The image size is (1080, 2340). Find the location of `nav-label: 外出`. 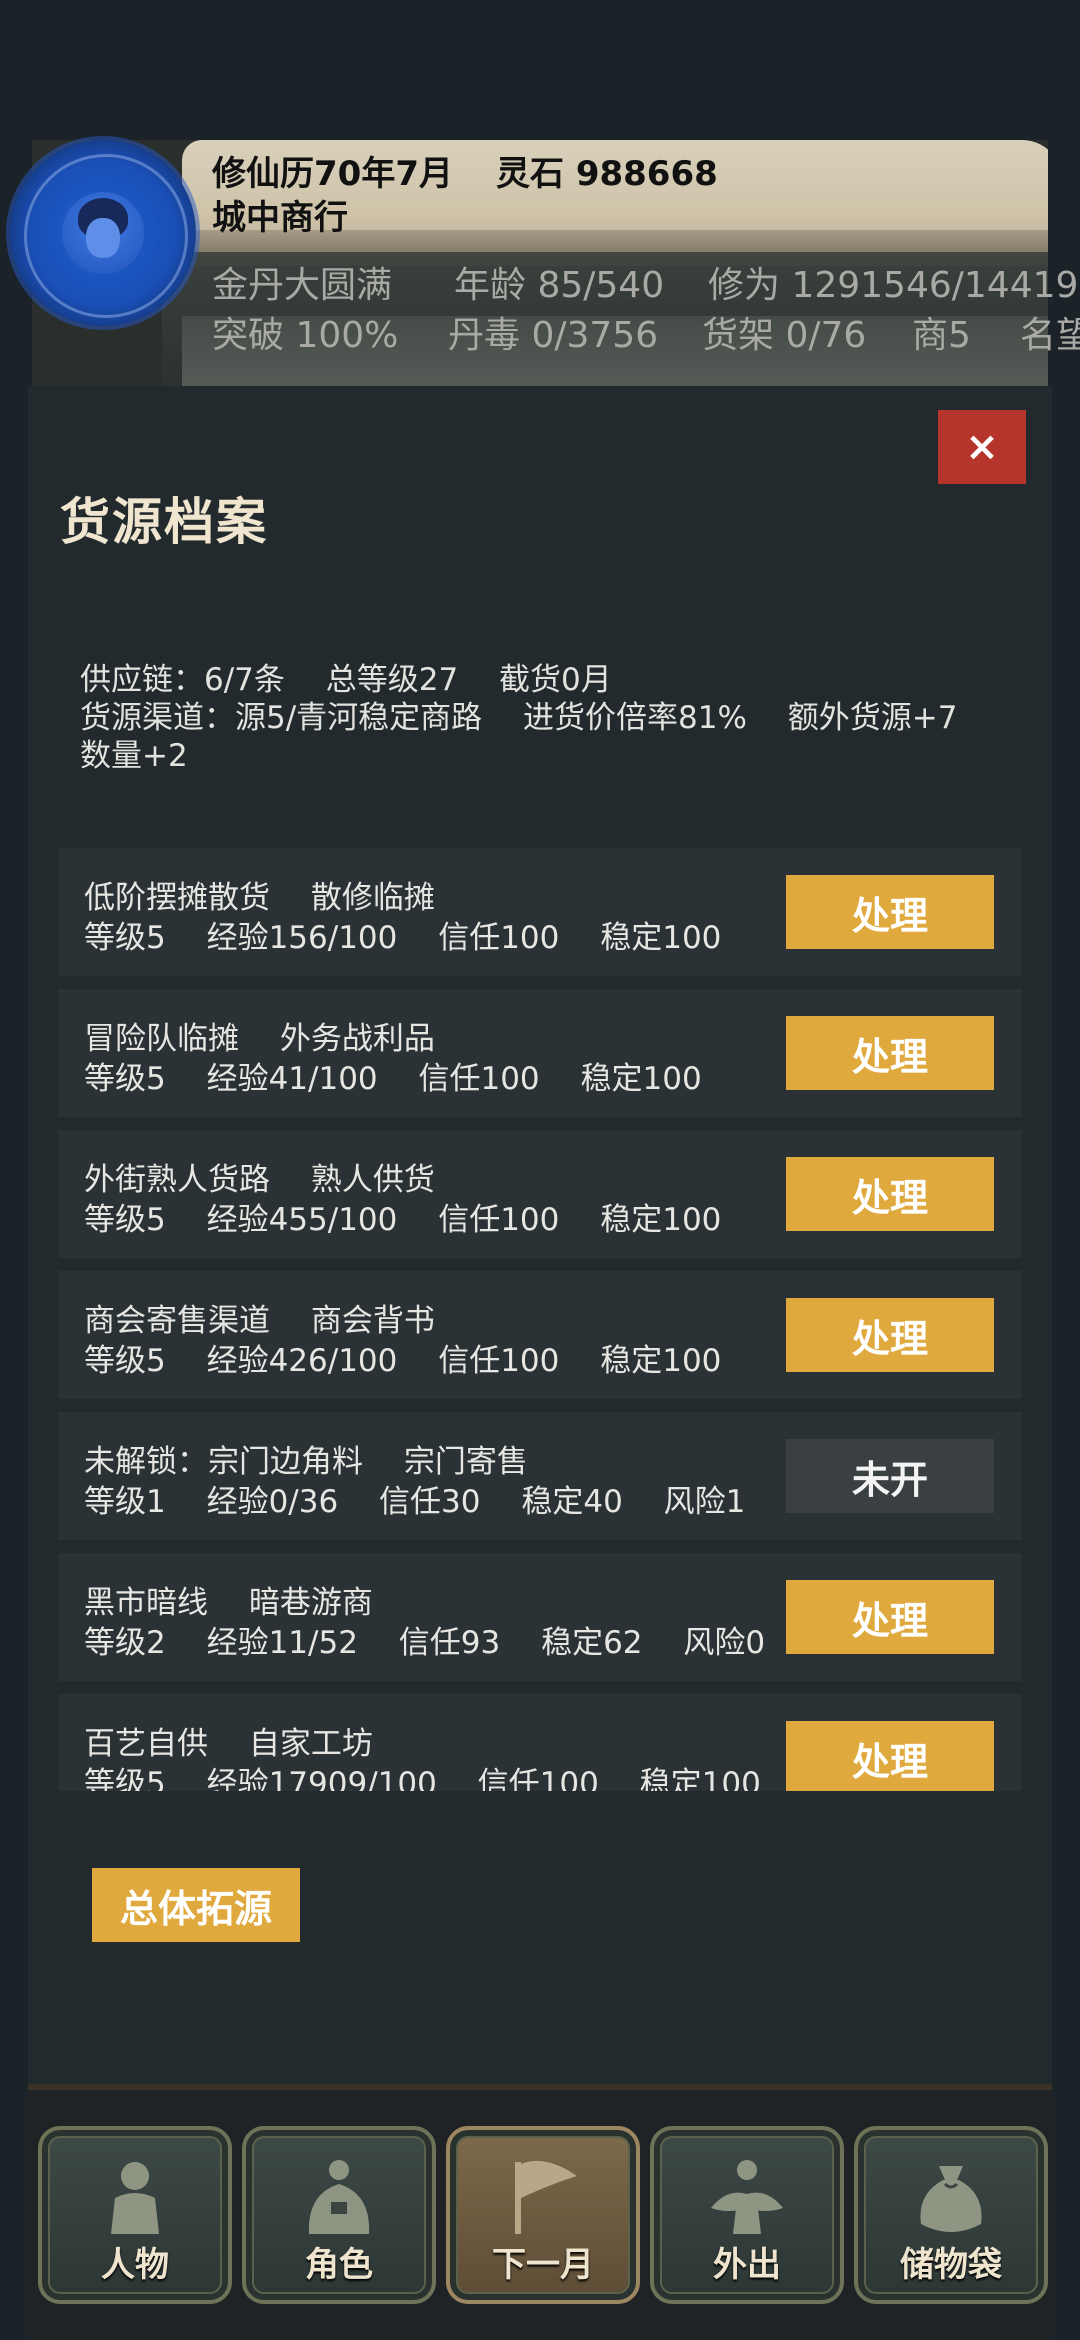

nav-label: 外出 is located at coordinates (747, 2265).